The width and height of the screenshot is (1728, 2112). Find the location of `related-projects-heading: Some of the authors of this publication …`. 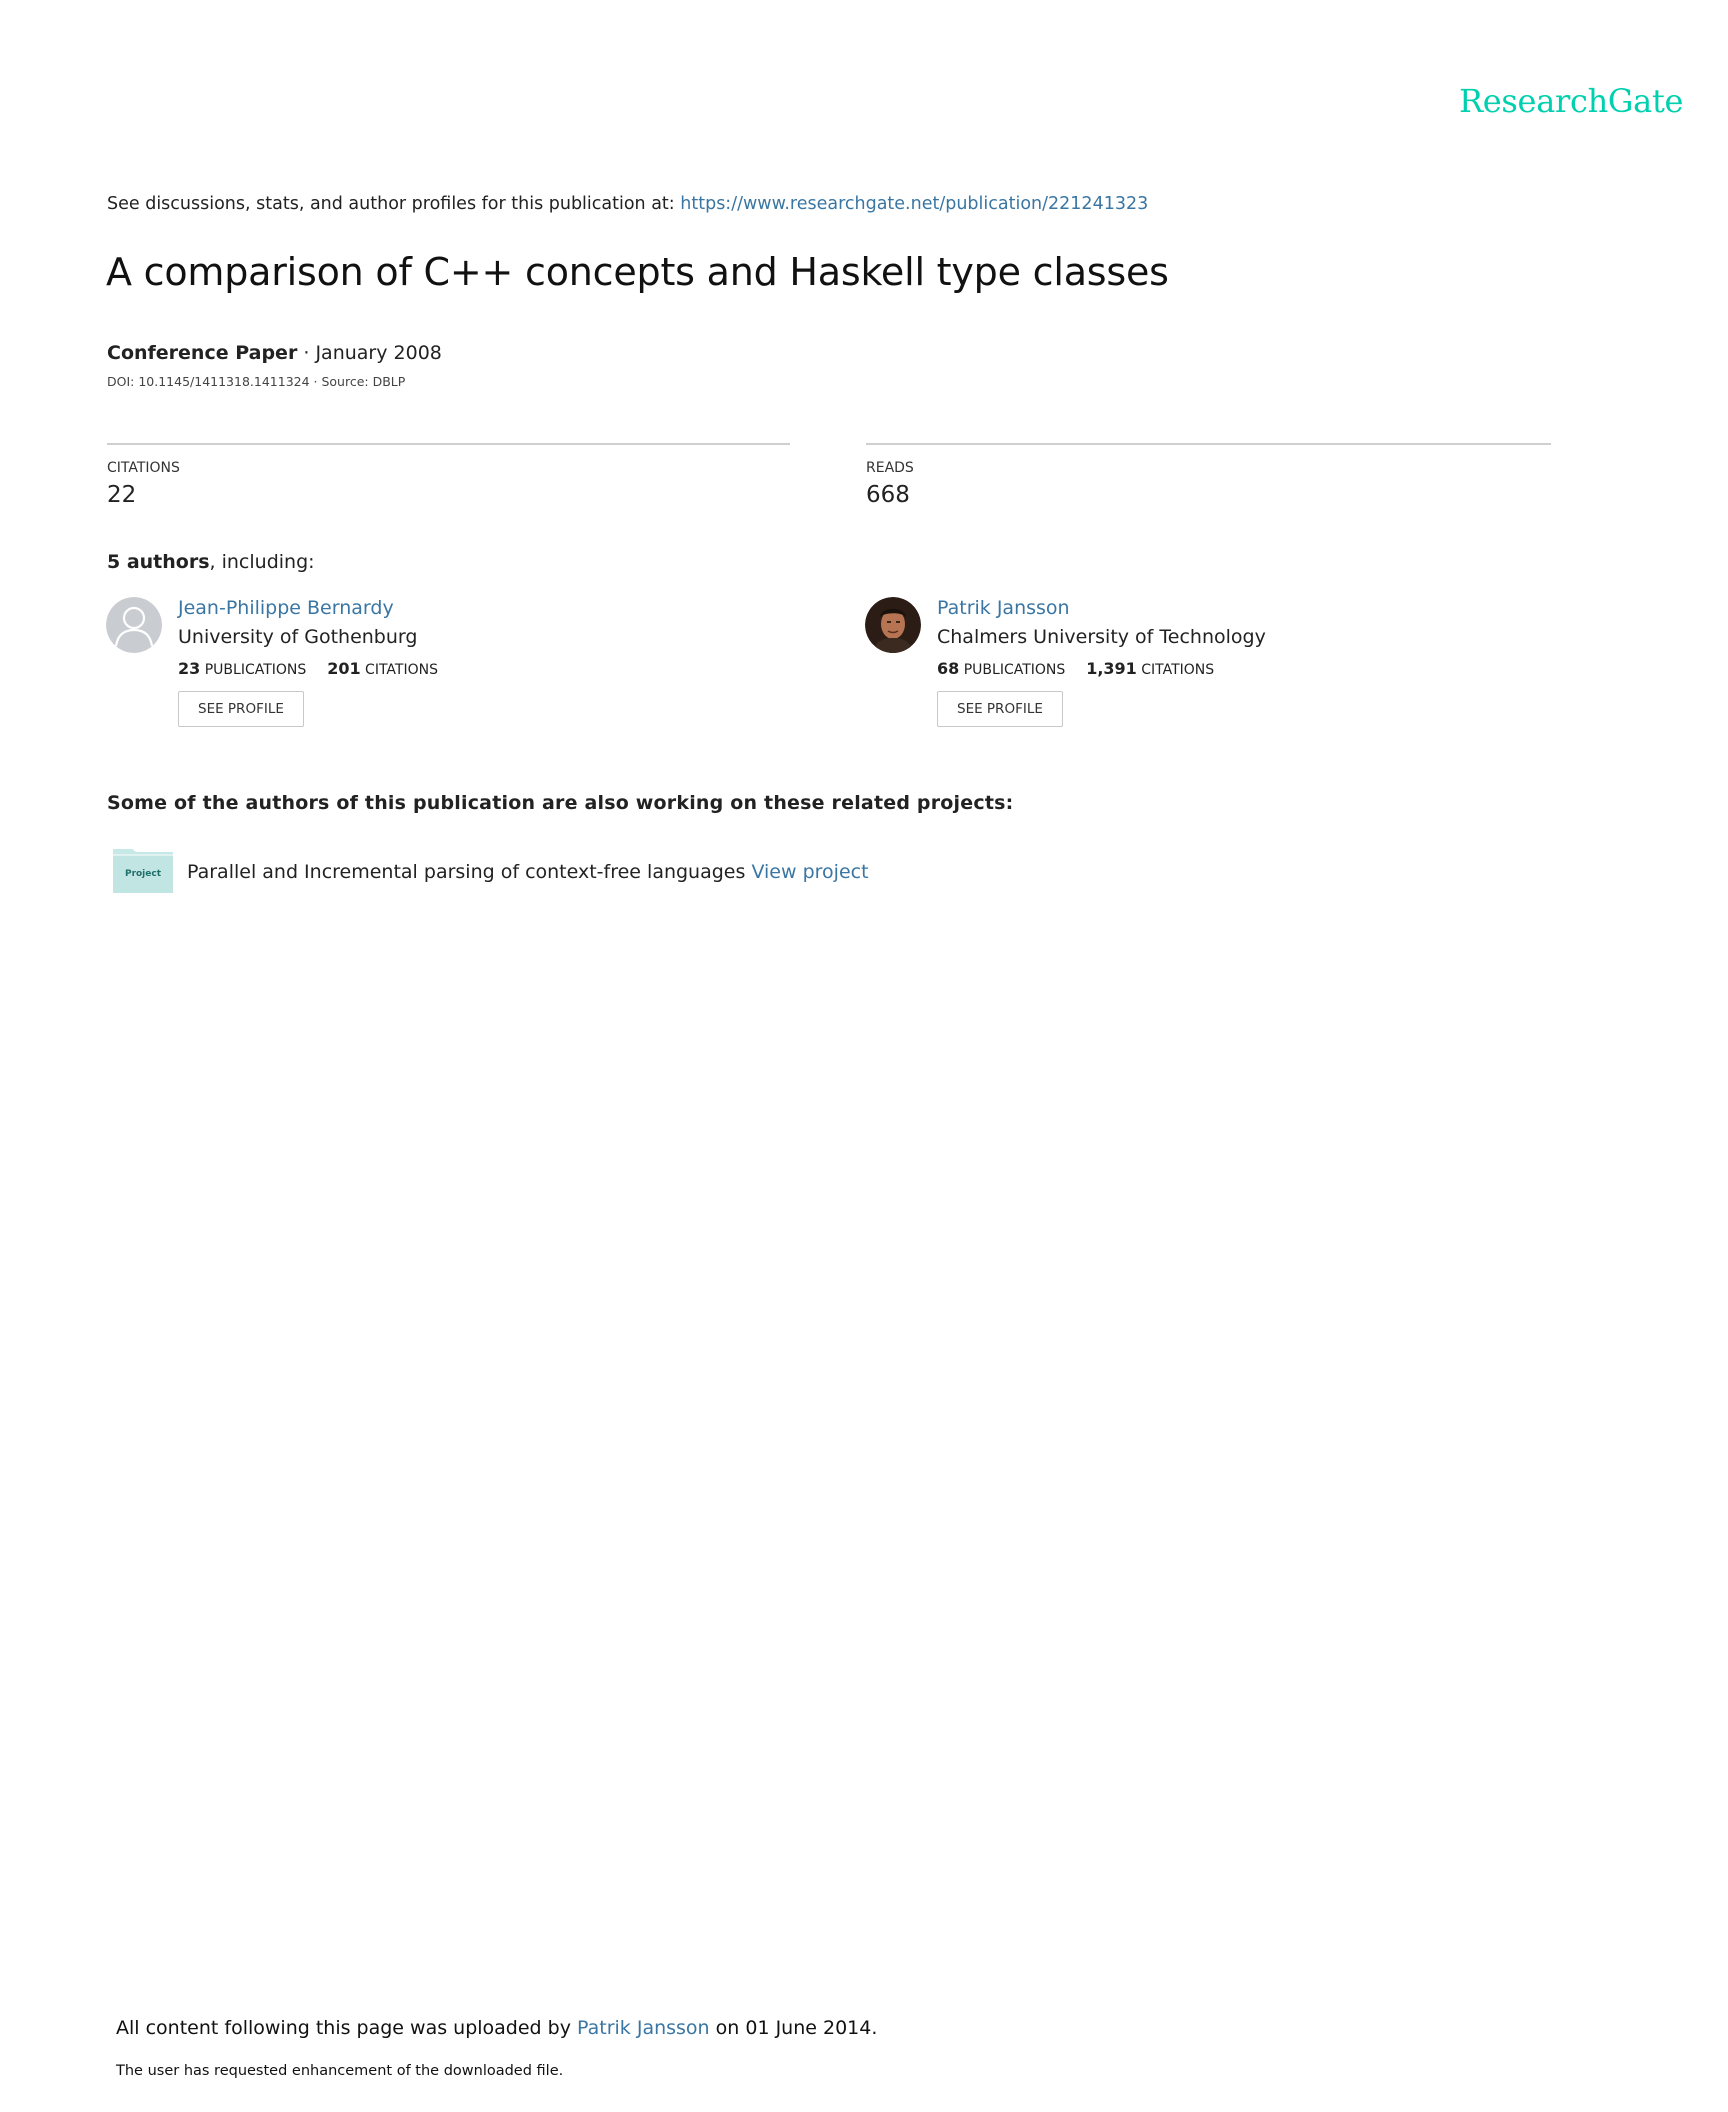

related-projects-heading: Some of the authors of this publication … is located at coordinates (560, 803).